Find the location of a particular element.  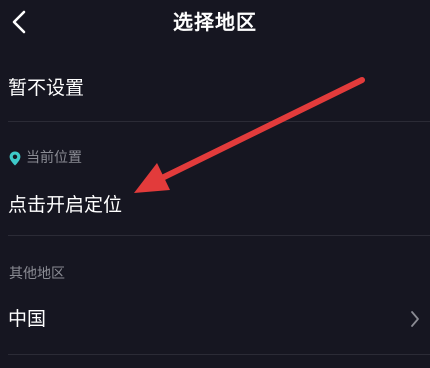

header-bar: 选择地区 is located at coordinates (215, 23).